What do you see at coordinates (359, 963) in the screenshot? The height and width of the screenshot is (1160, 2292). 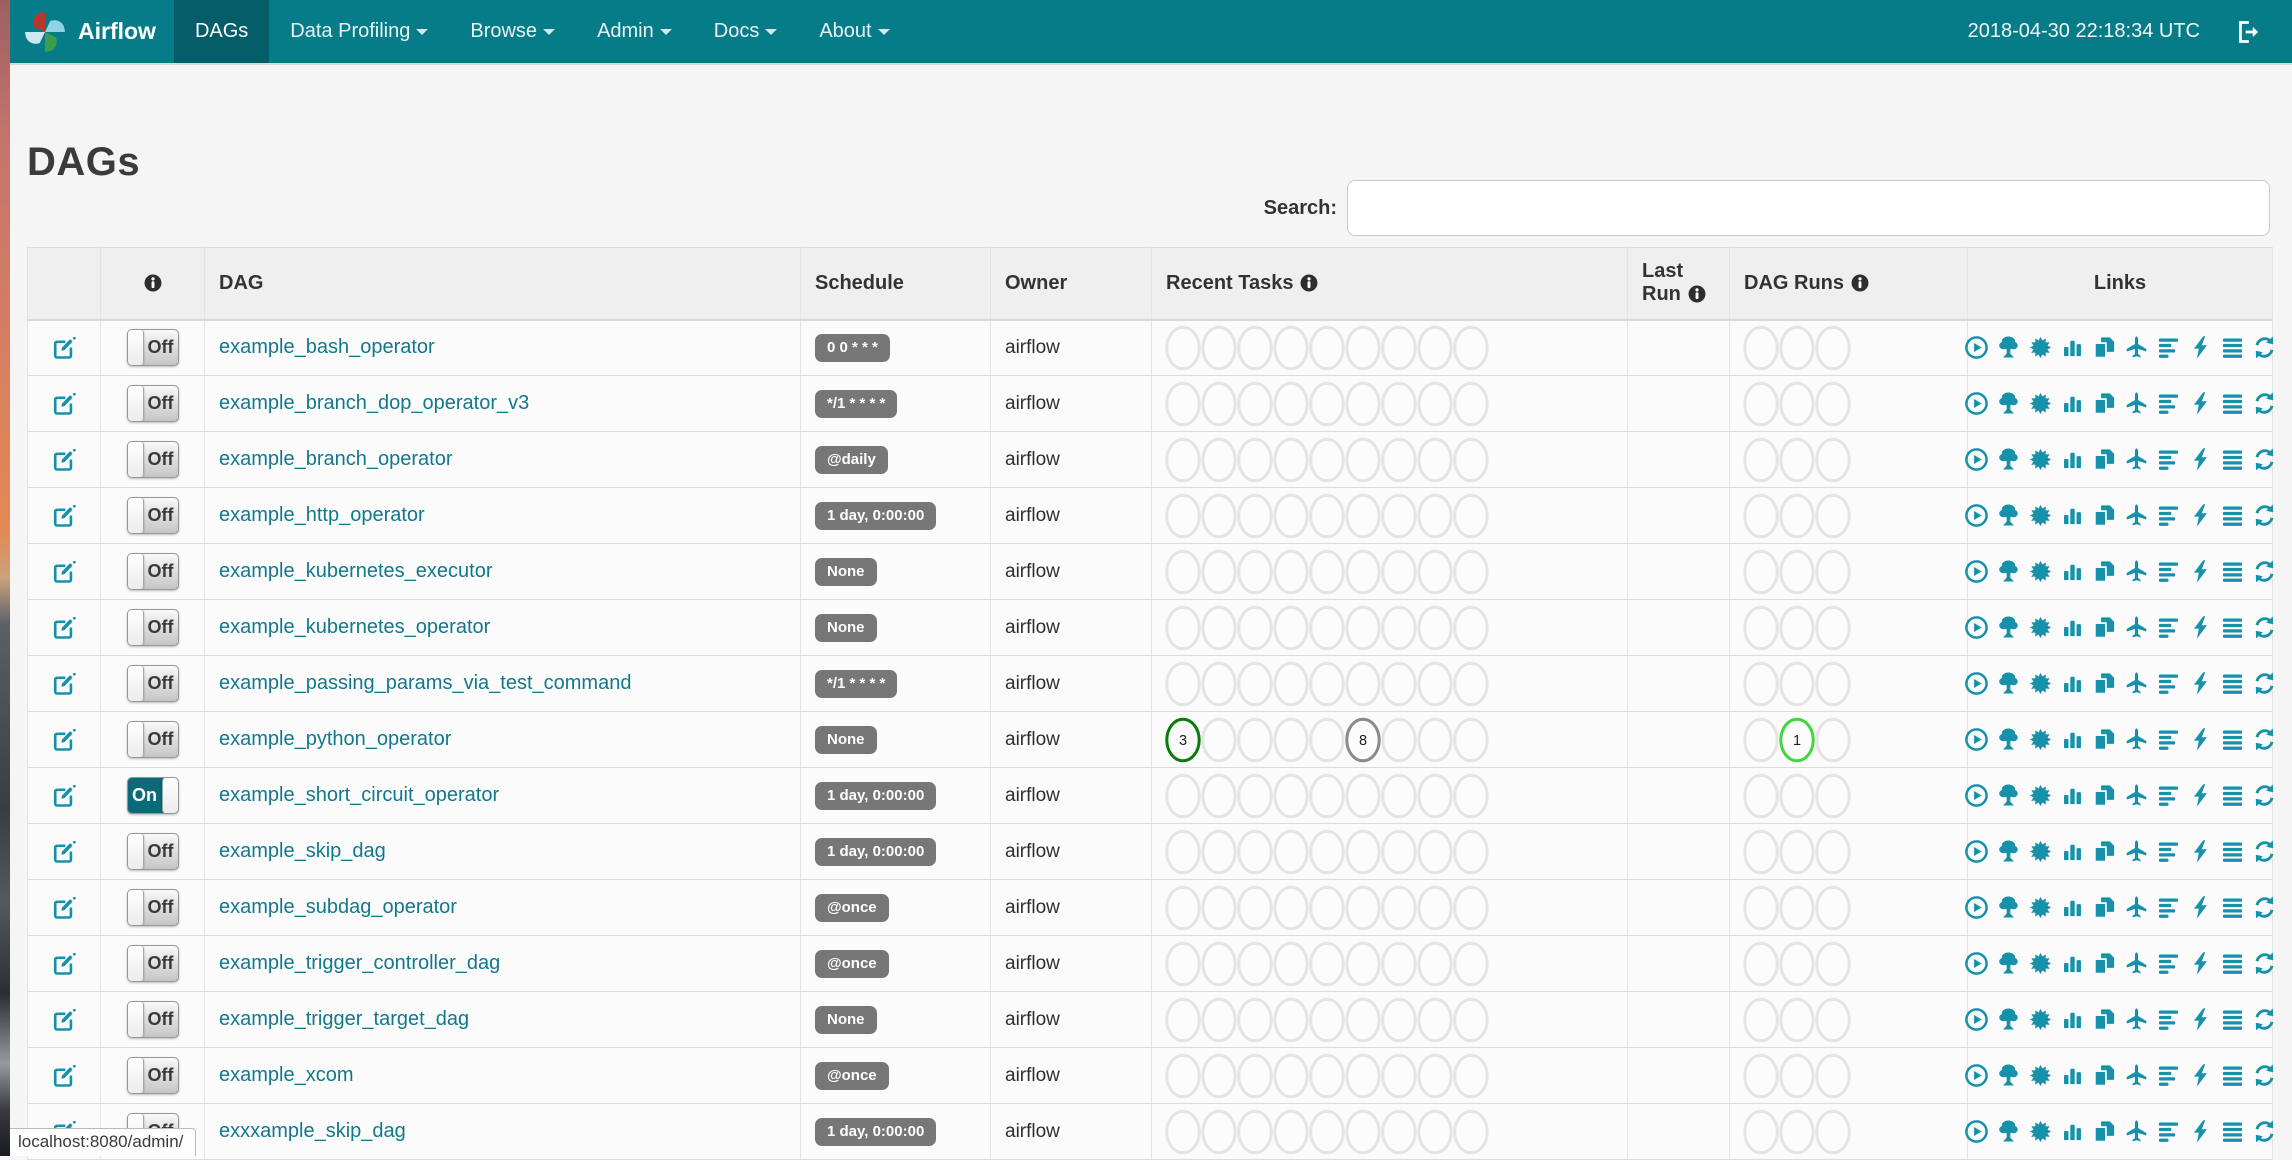 I see `dag-link: example_trigger_controller_dag` at bounding box center [359, 963].